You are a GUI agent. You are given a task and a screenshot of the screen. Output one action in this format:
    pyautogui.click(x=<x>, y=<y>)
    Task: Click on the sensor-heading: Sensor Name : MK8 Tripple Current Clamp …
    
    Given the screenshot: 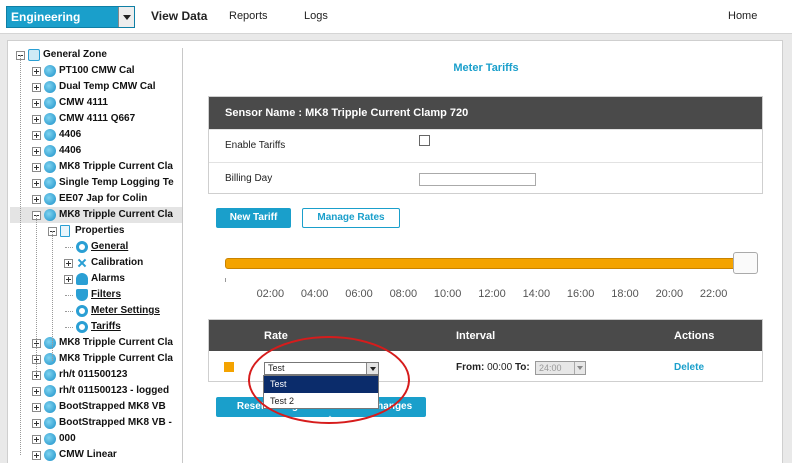 What is the action you would take?
    pyautogui.click(x=485, y=113)
    